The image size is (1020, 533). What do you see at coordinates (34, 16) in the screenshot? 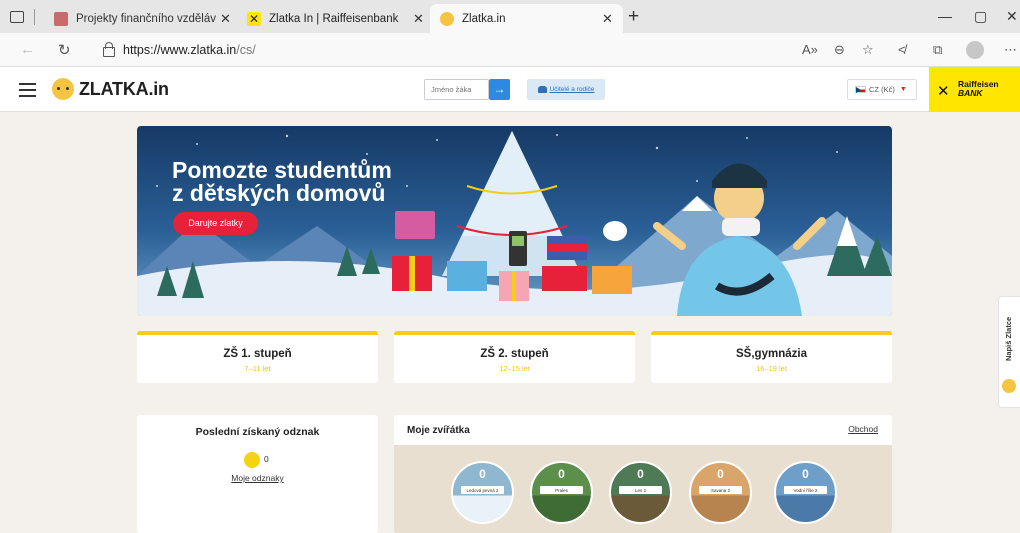
I see `divider` at bounding box center [34, 16].